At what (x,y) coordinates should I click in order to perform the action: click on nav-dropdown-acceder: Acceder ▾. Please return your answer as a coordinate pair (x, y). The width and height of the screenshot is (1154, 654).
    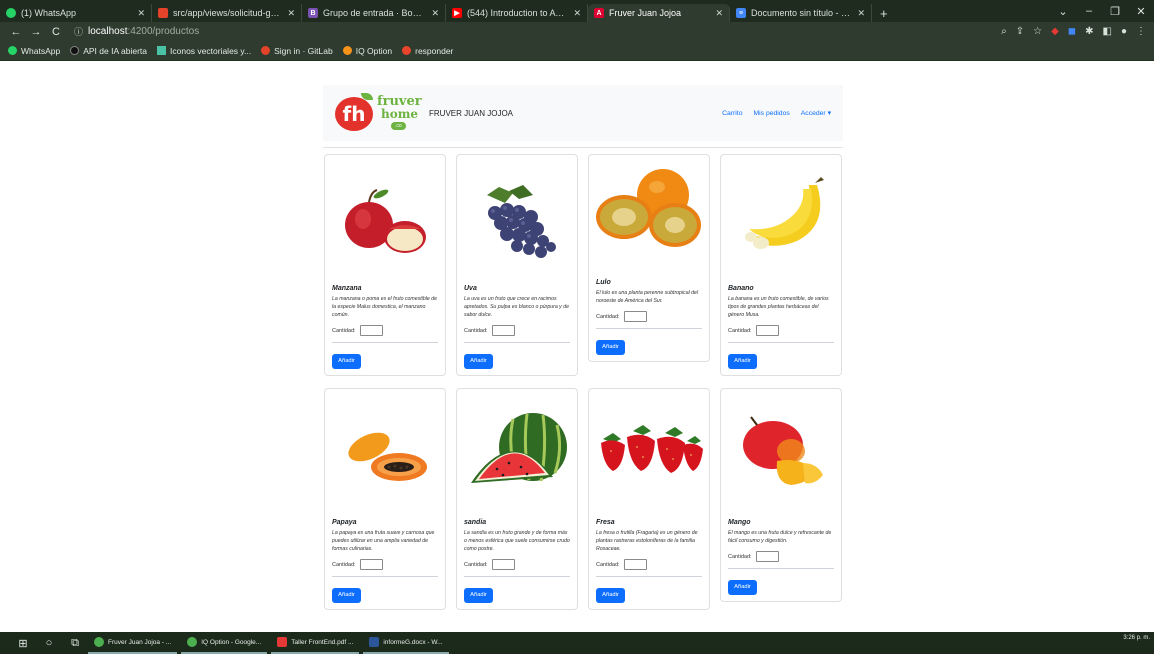
    Looking at the image, I should click on (816, 113).